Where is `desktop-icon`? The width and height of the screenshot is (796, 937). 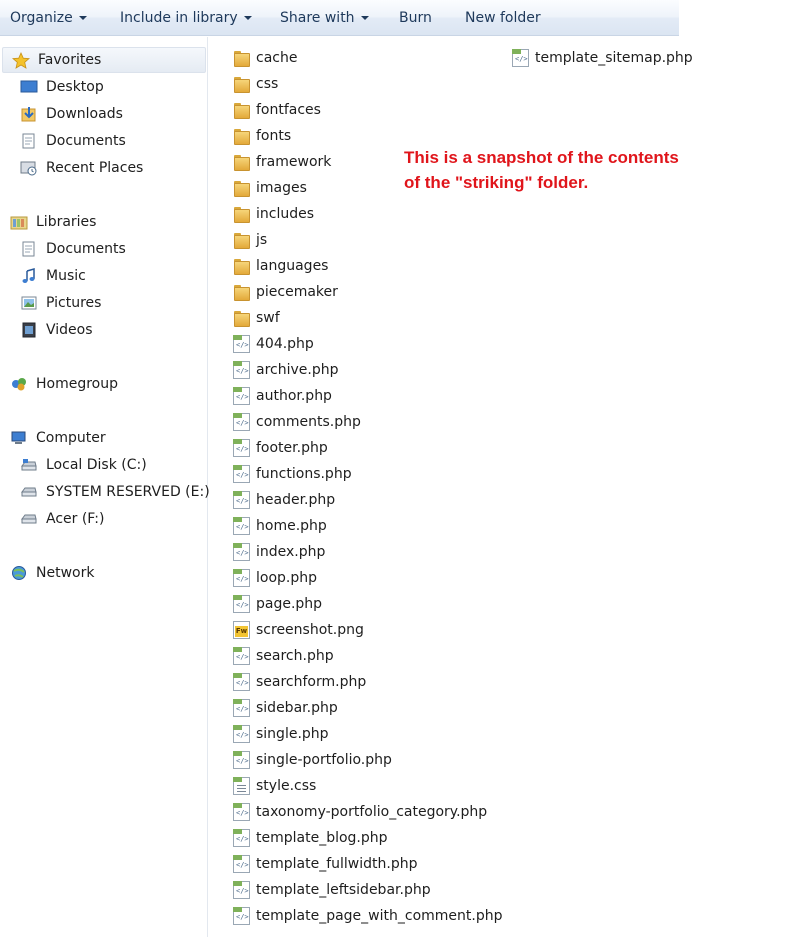 desktop-icon is located at coordinates (29, 87).